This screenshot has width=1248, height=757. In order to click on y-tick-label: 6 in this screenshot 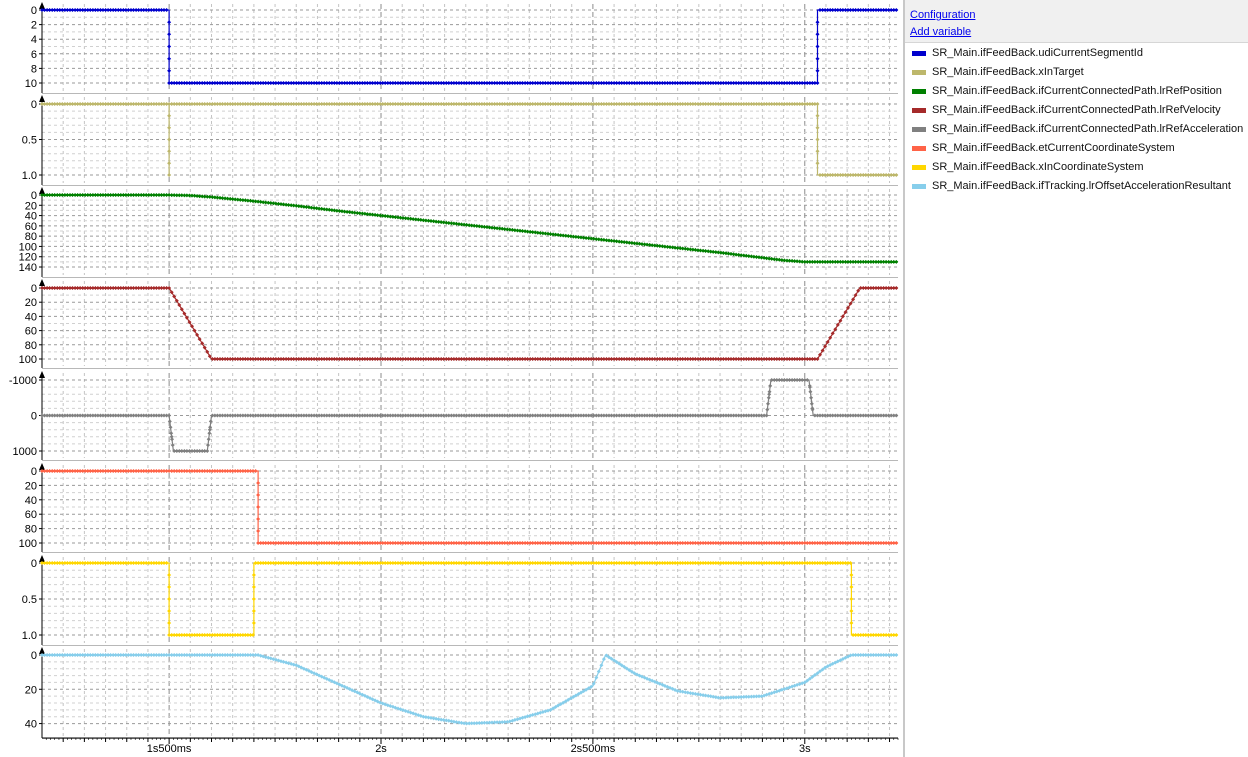, I will do `click(34, 55)`.